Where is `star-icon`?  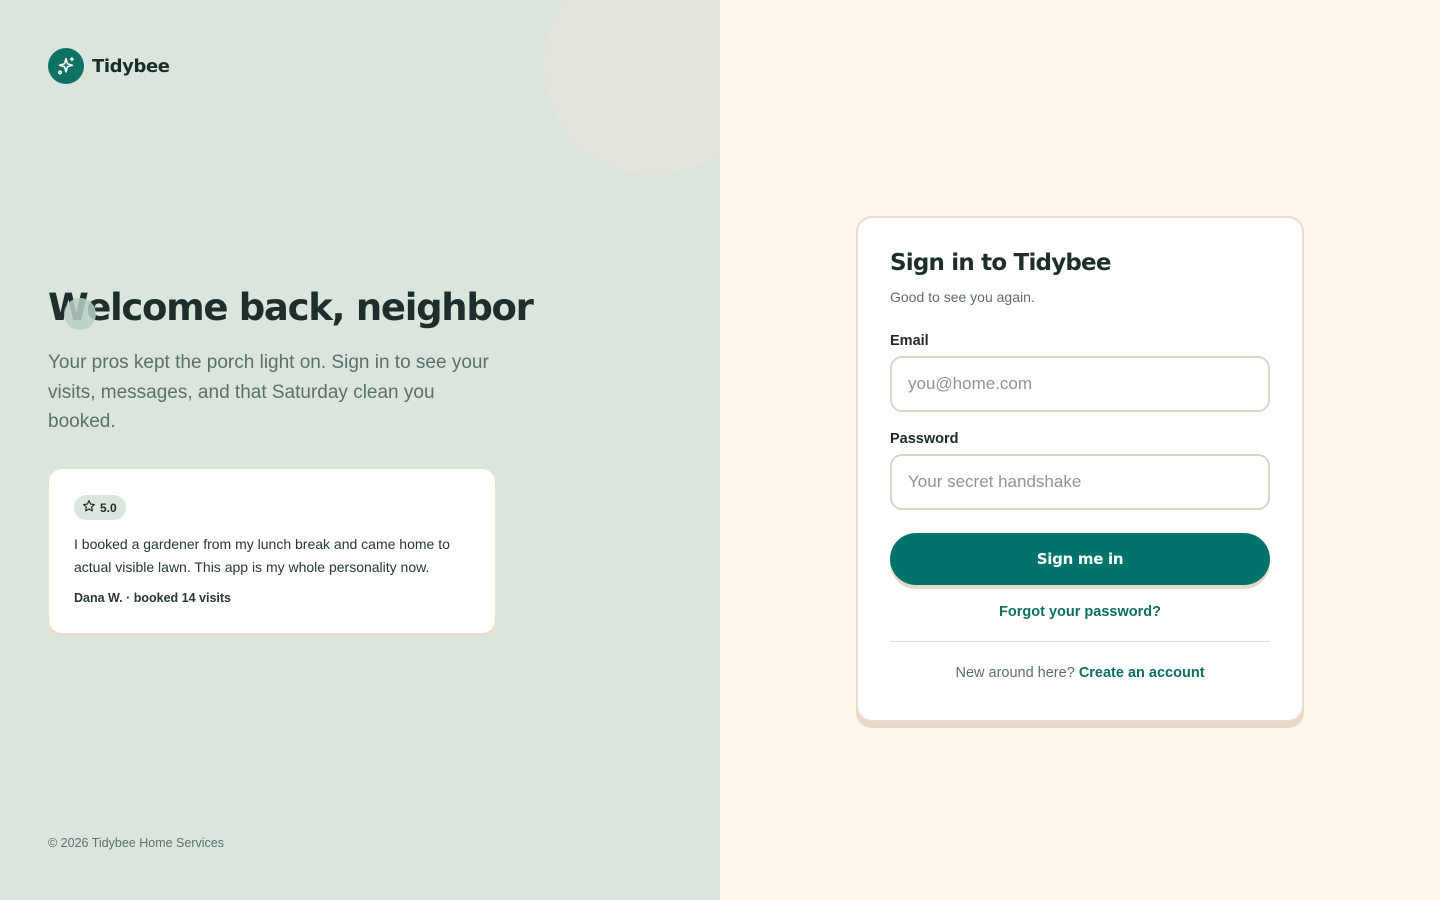
star-icon is located at coordinates (89, 507).